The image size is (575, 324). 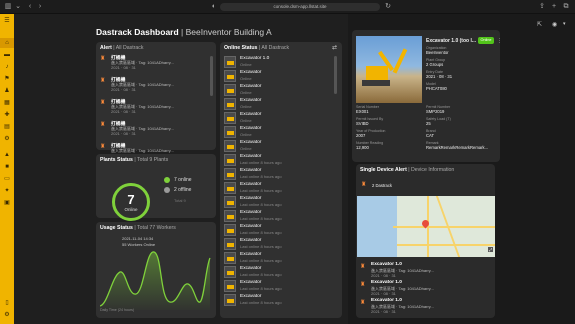 What do you see at coordinates (30, 7) in the screenshot?
I see `back-icon: ‹` at bounding box center [30, 7].